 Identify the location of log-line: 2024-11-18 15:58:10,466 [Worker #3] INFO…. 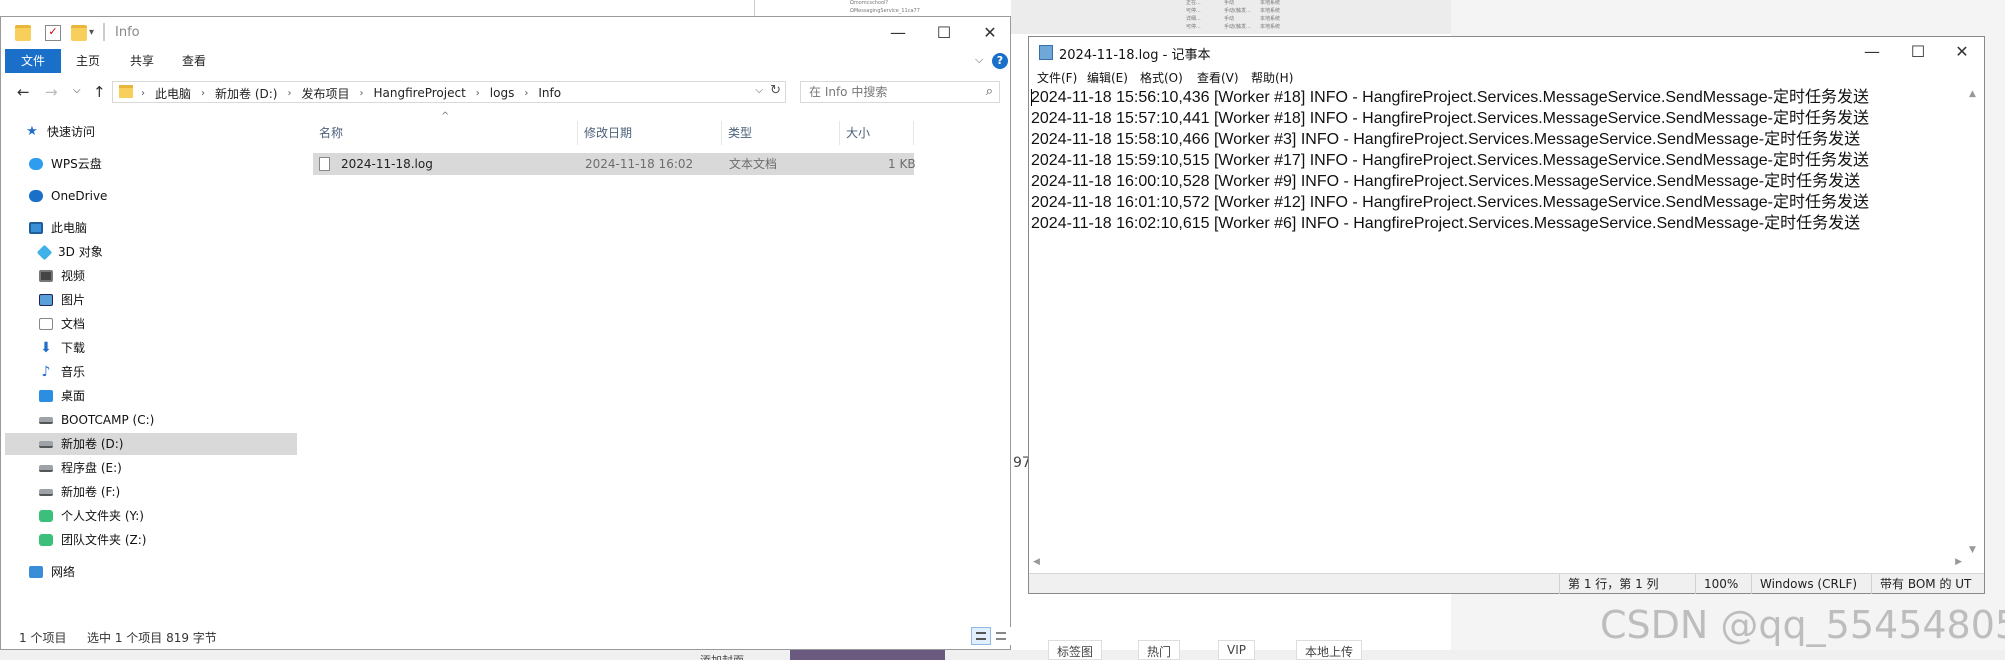
(1446, 139).